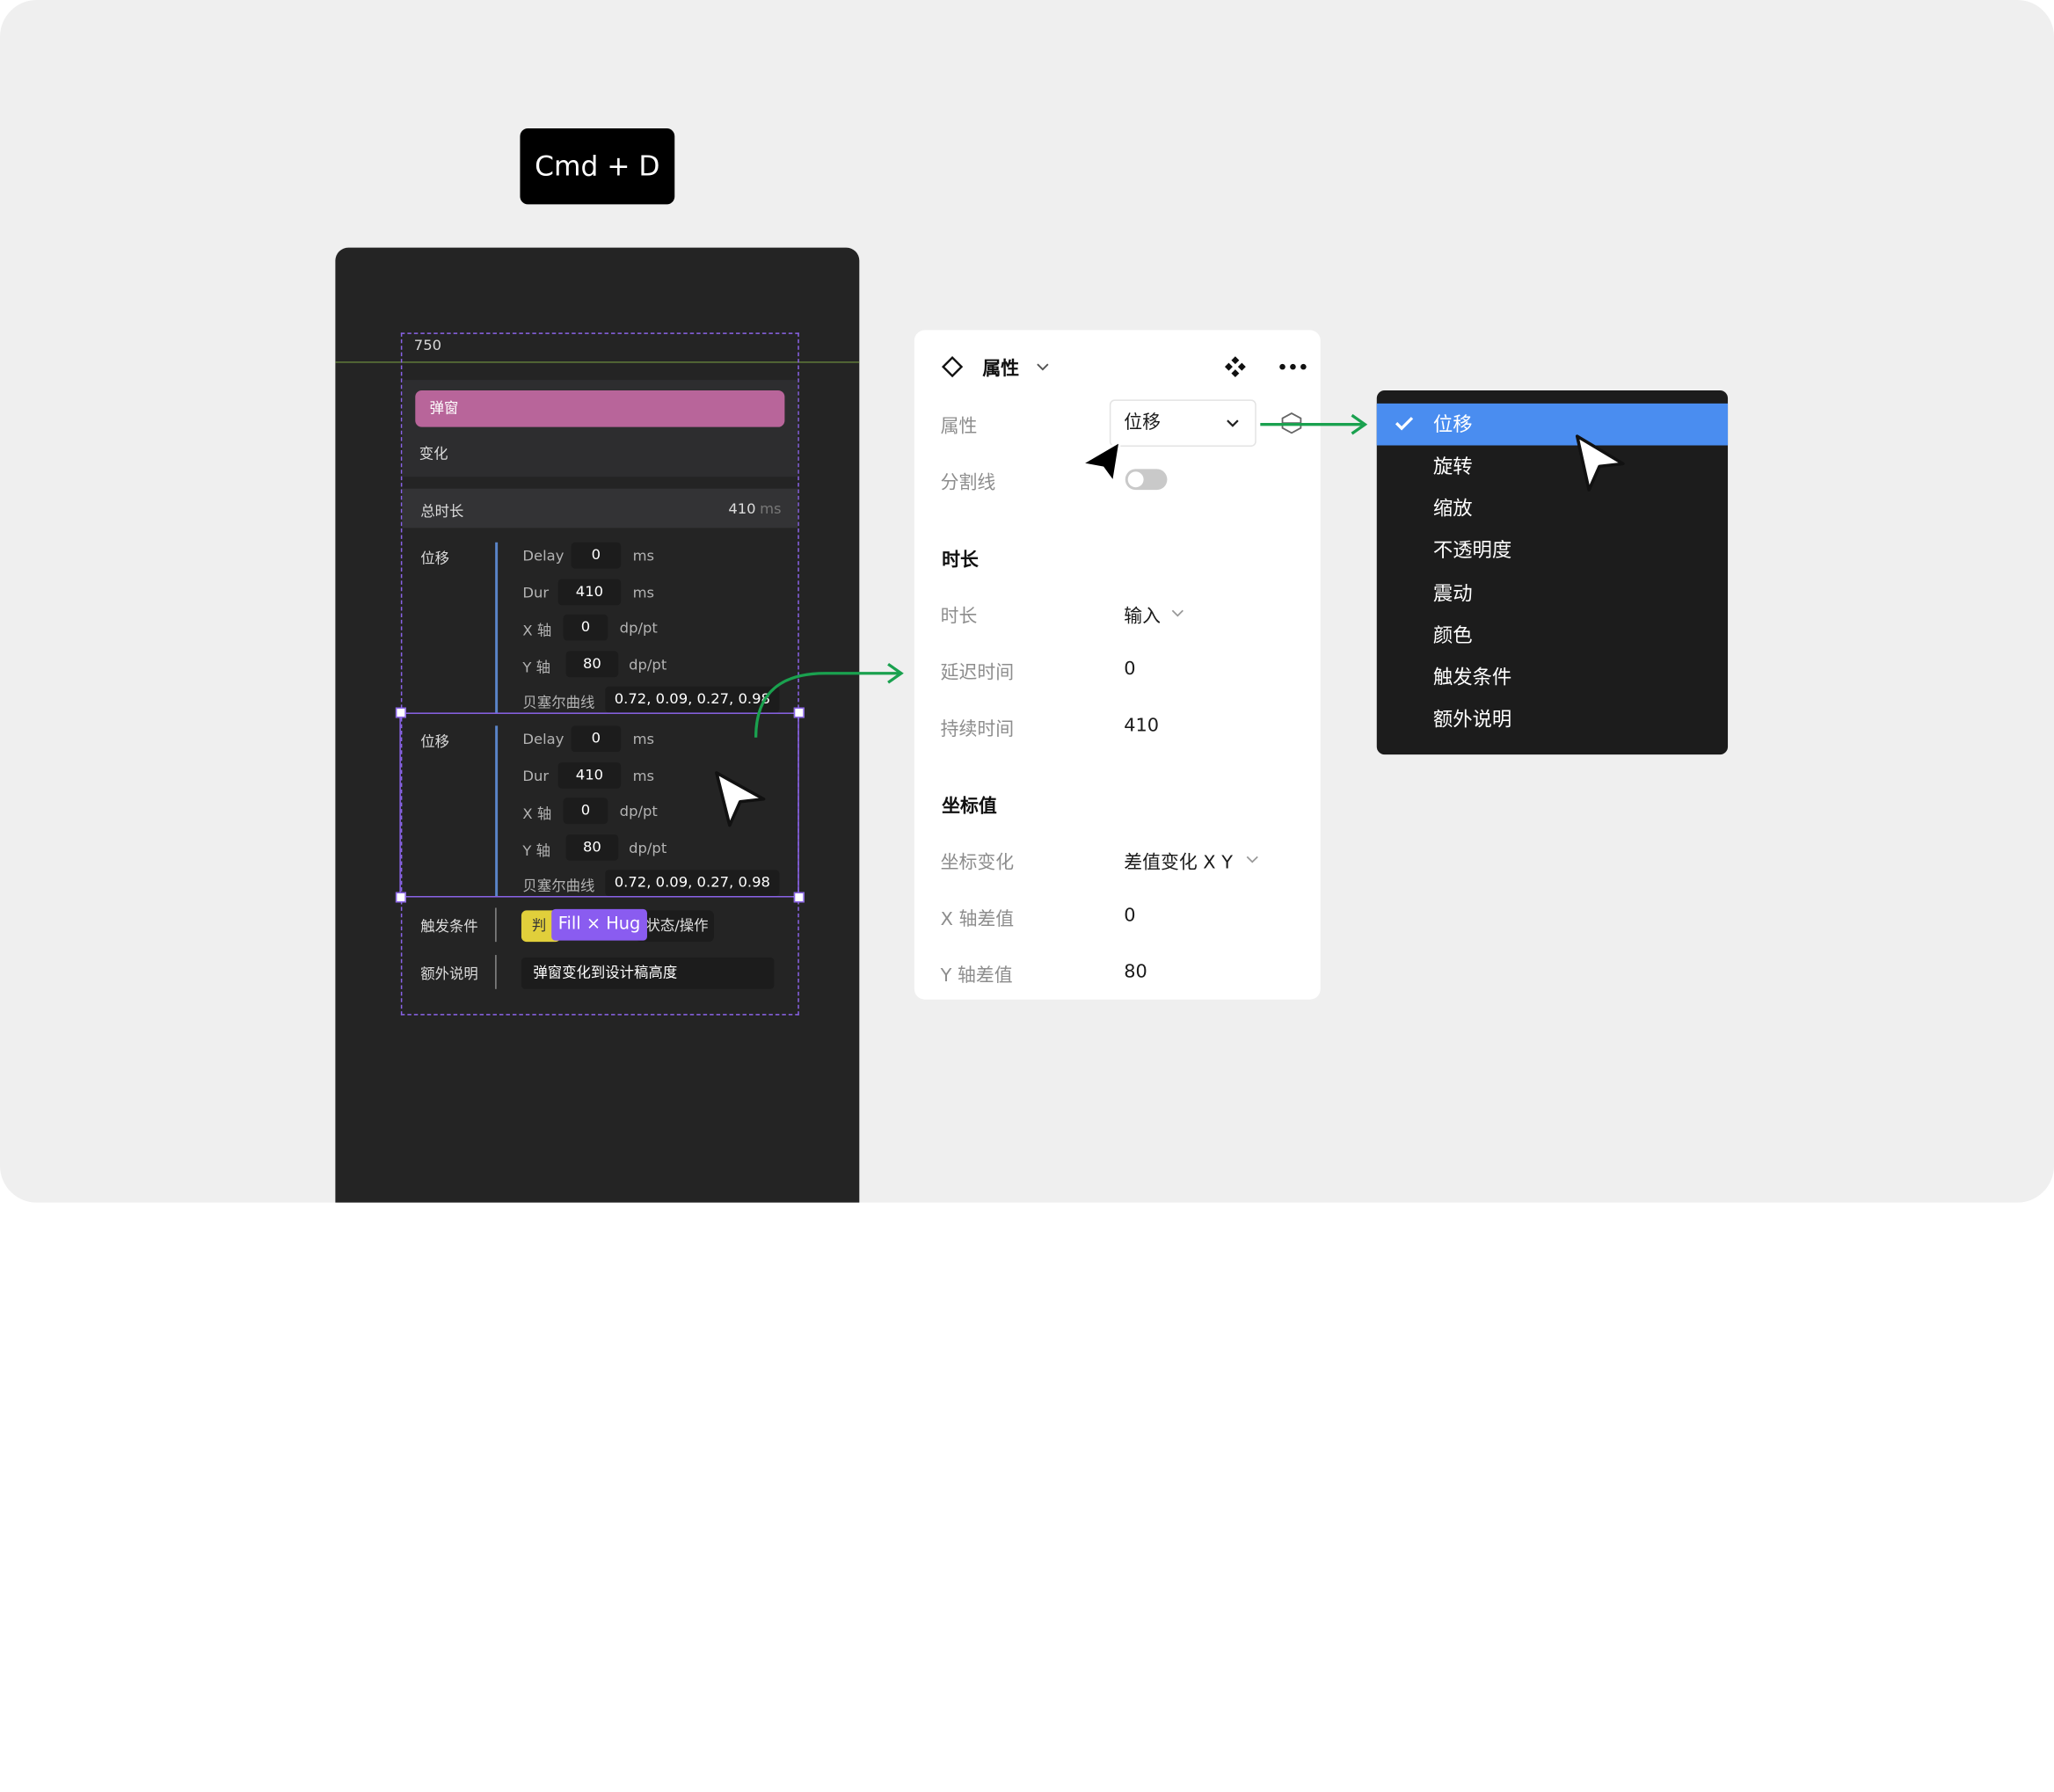 The image size is (2054, 1792). What do you see at coordinates (585, 627) in the screenshot?
I see `block-1-x-input: 0` at bounding box center [585, 627].